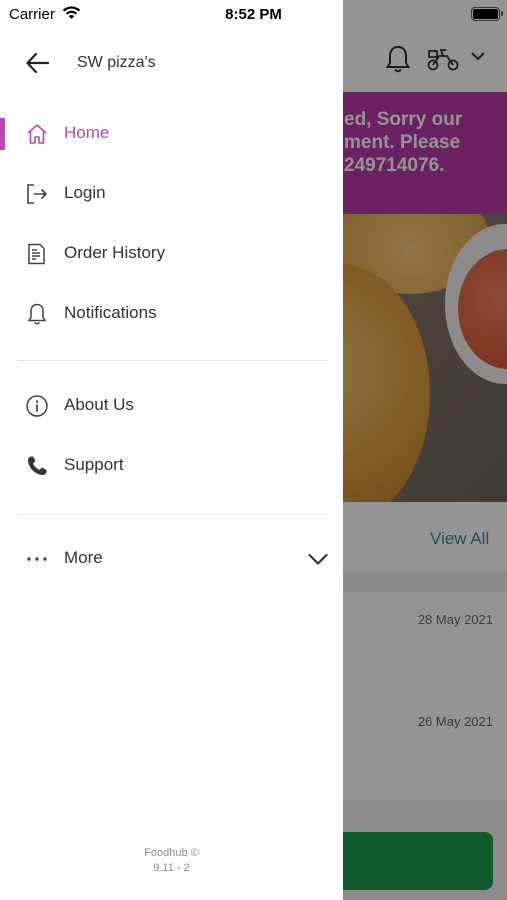 Image resolution: width=507 pixels, height=900 pixels. I want to click on menu-item-support: Support, so click(171, 466).